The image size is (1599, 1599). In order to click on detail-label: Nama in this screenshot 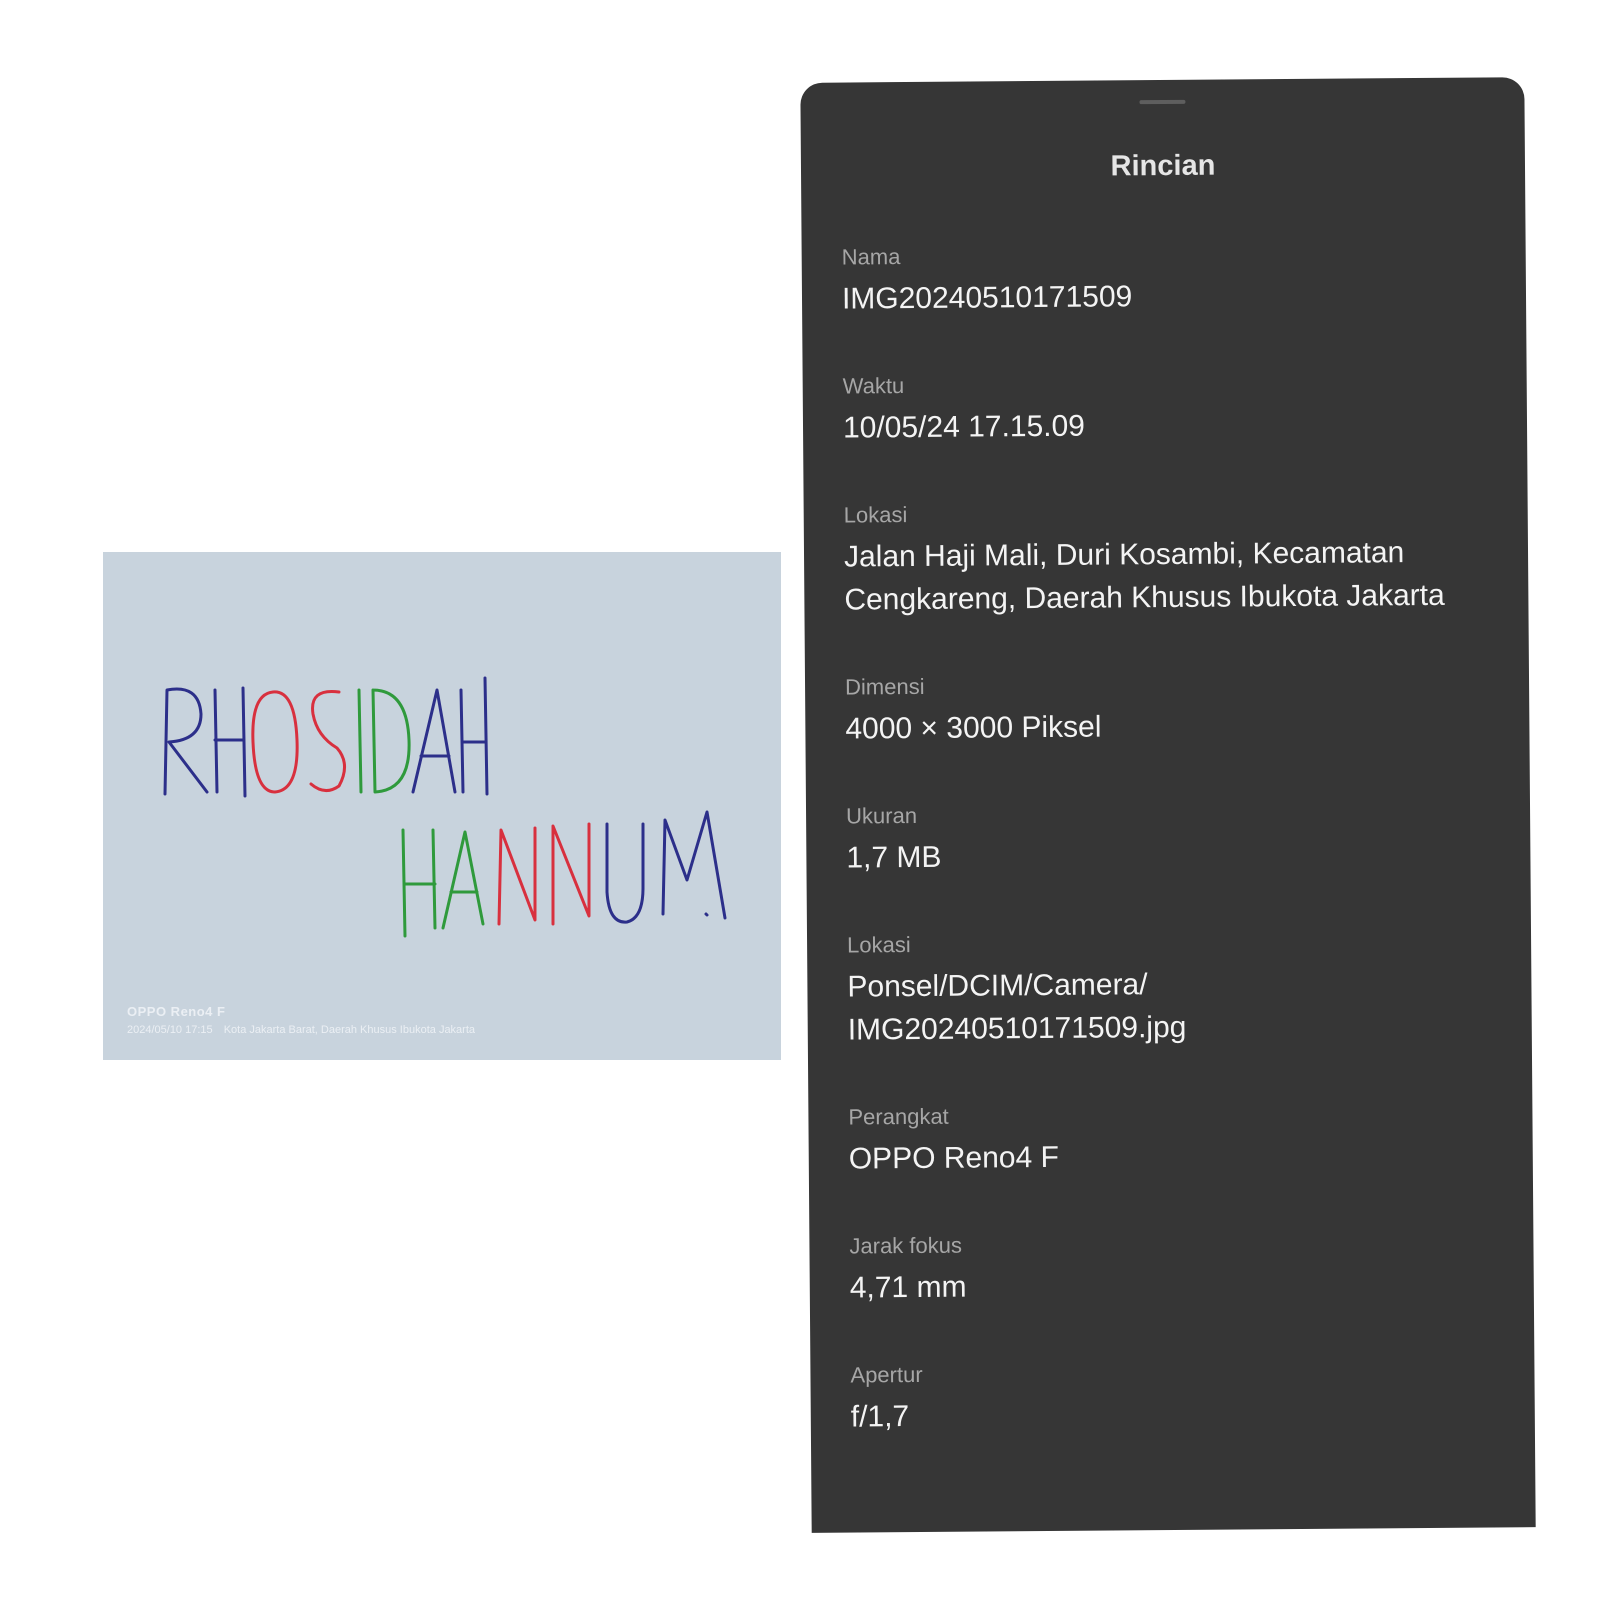, I will do `click(871, 257)`.